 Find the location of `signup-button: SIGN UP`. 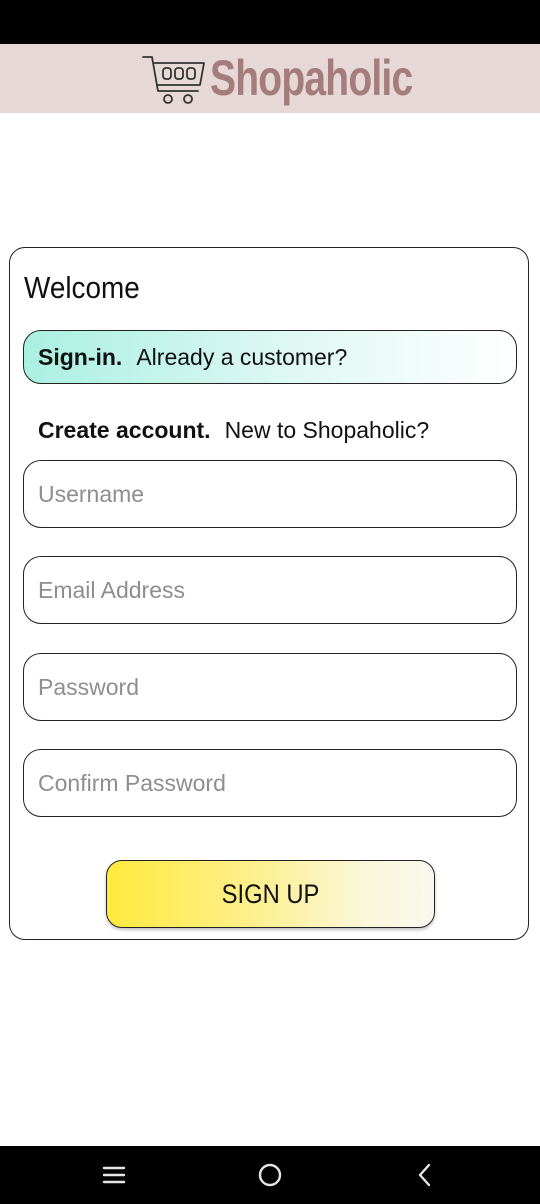

signup-button: SIGN UP is located at coordinates (270, 894).